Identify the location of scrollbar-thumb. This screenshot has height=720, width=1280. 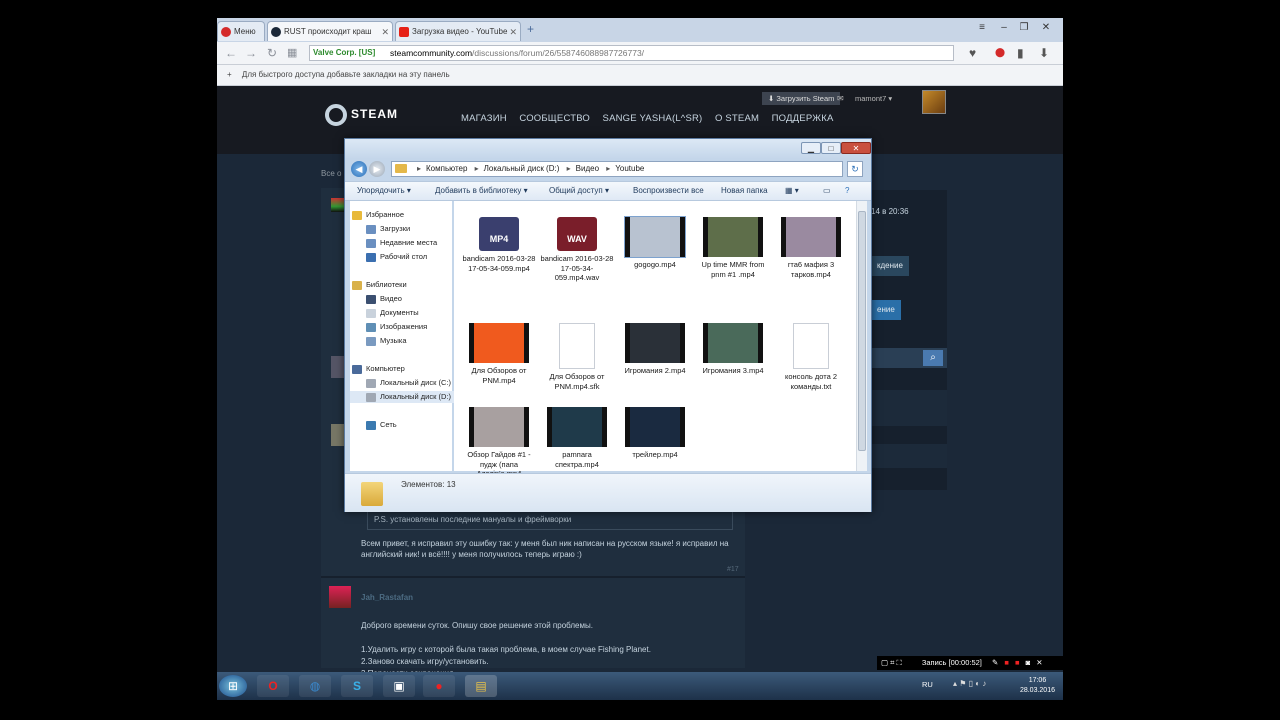
(862, 331).